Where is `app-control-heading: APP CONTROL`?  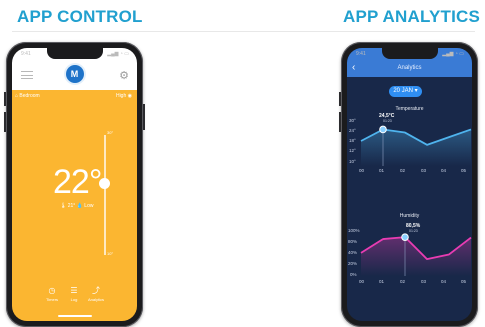 app-control-heading: APP CONTROL is located at coordinates (80, 16).